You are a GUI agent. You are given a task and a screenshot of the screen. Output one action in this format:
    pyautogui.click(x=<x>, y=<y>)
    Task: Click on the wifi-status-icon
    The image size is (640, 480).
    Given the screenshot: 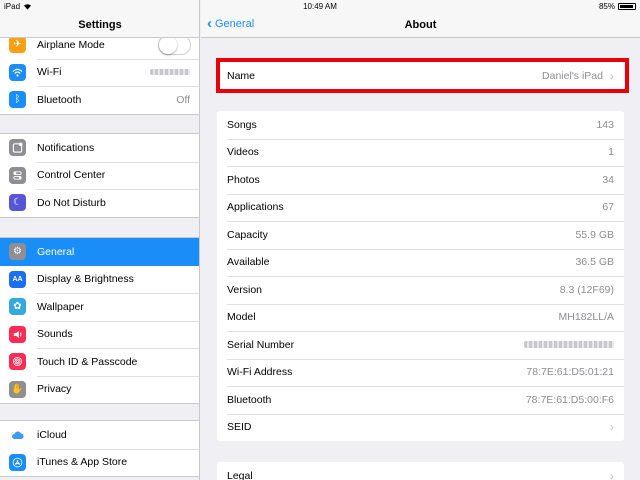 What is the action you would take?
    pyautogui.click(x=28, y=6)
    